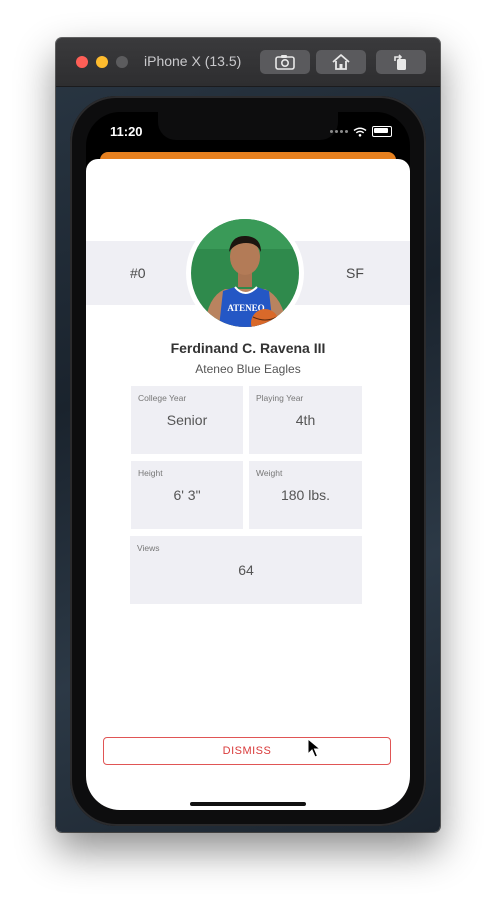 The width and height of the screenshot is (496, 907). What do you see at coordinates (269, 473) in the screenshot?
I see `weight-label: Weight` at bounding box center [269, 473].